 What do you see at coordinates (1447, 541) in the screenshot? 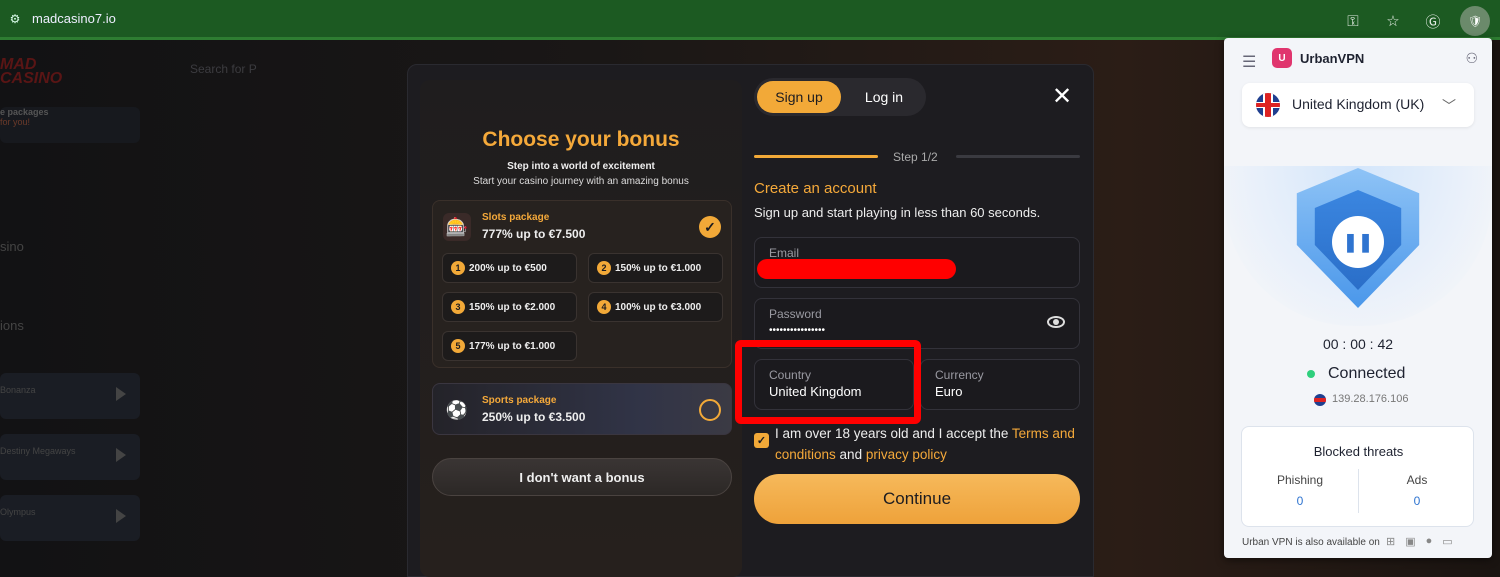
I see `tv-icon: ▭` at bounding box center [1447, 541].